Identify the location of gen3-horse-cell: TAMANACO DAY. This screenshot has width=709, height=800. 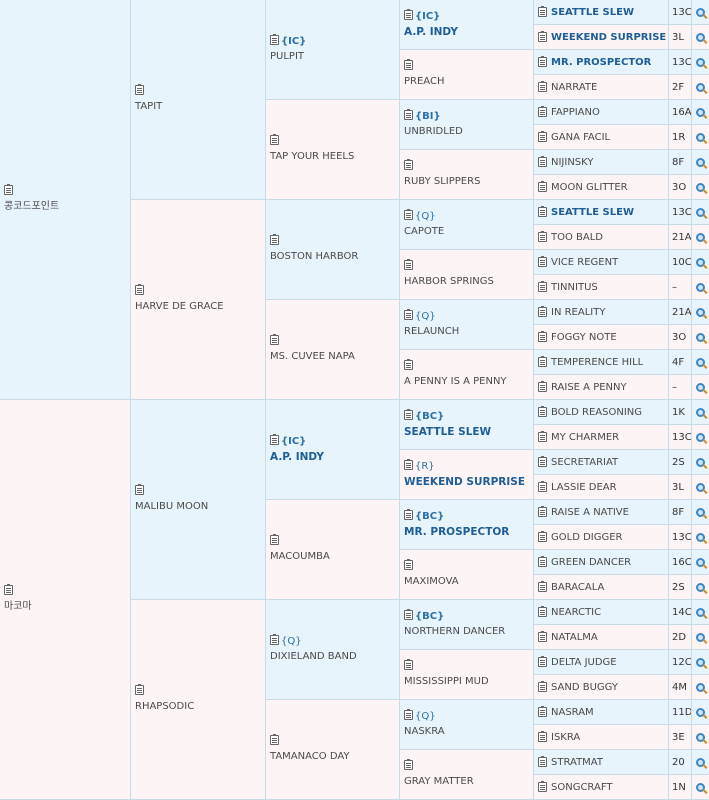
(333, 750).